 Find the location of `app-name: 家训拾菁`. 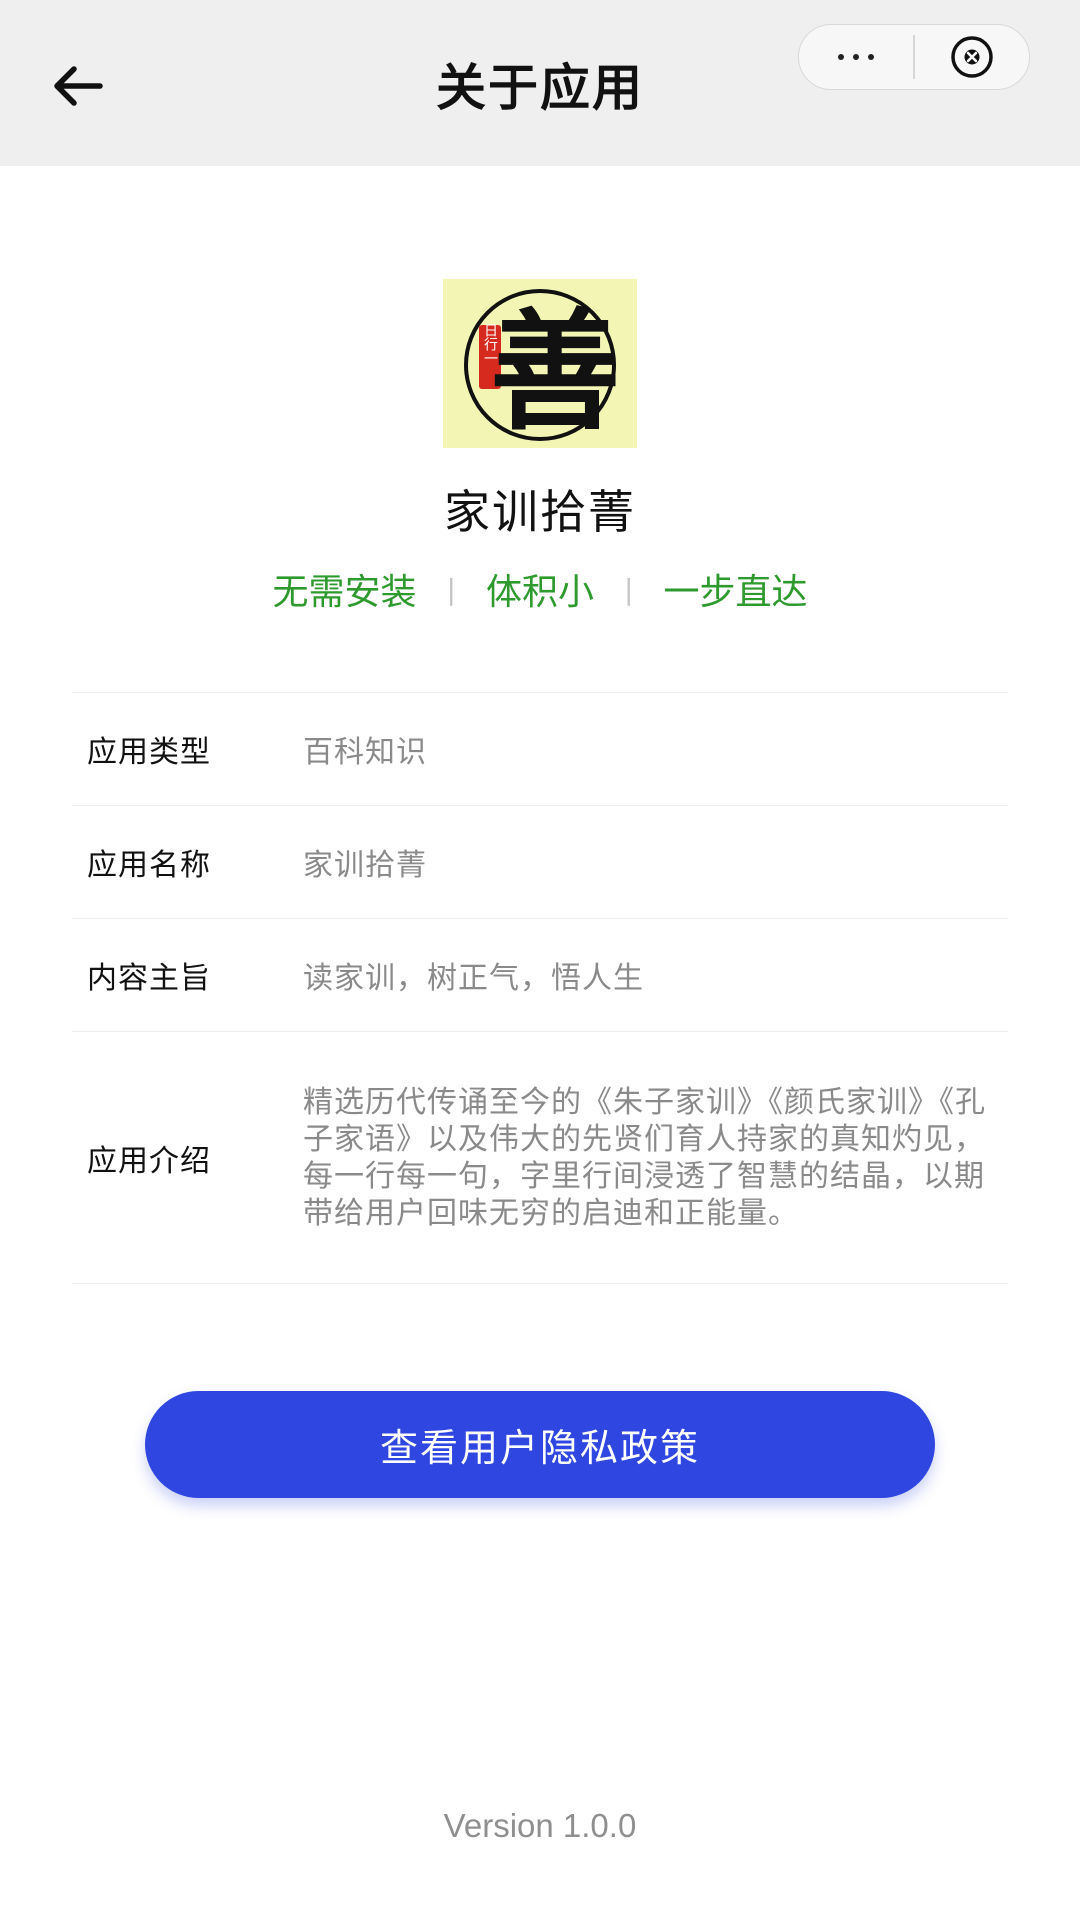

app-name: 家训拾菁 is located at coordinates (540, 512).